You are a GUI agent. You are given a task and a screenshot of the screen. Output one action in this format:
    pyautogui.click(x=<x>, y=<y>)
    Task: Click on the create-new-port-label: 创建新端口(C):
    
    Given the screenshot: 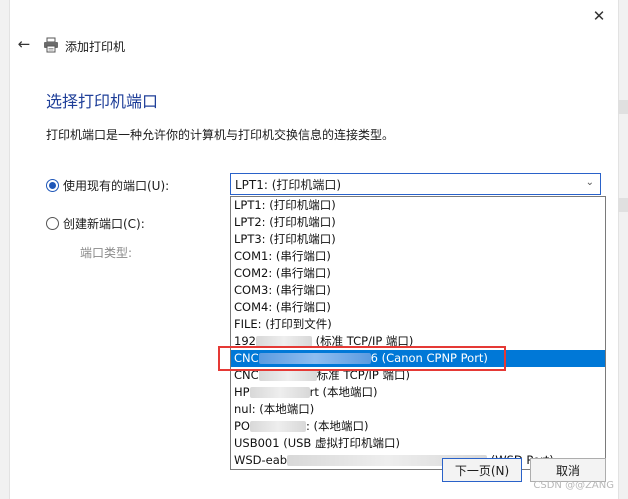 What is the action you would take?
    pyautogui.click(x=104, y=224)
    